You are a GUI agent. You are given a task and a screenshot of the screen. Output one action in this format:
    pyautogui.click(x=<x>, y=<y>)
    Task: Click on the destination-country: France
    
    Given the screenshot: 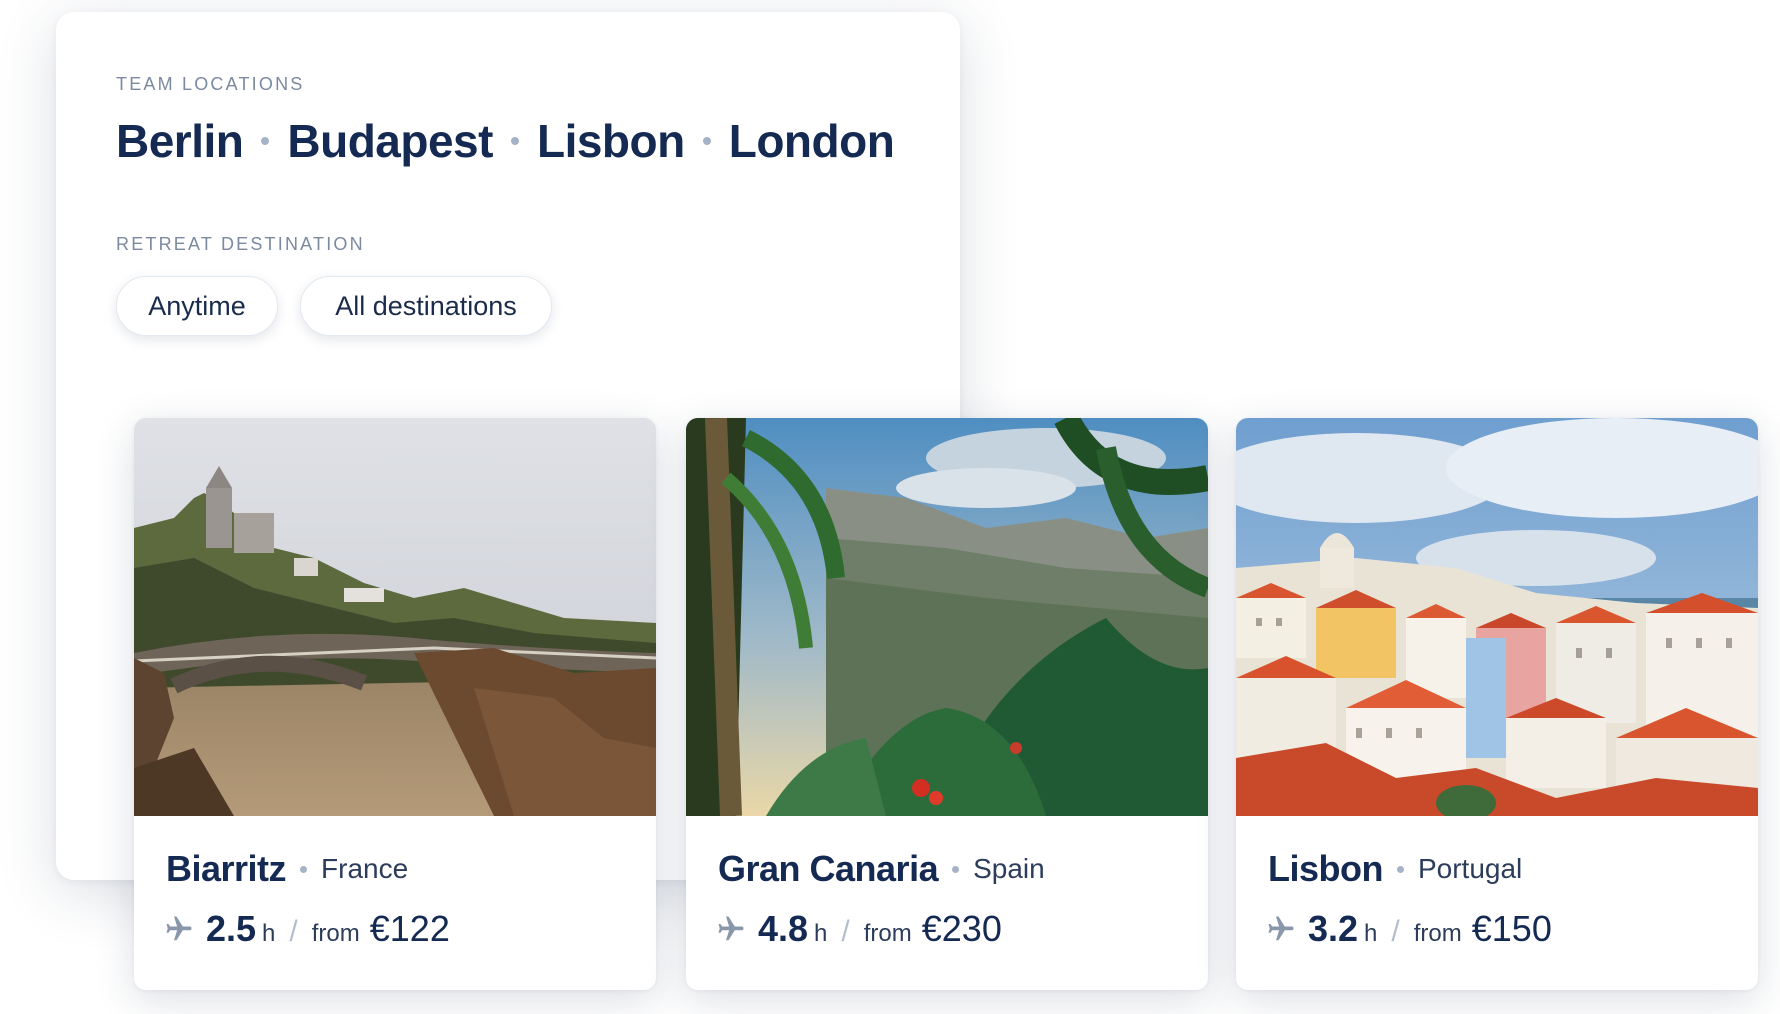 What is the action you would take?
    pyautogui.click(x=365, y=868)
    